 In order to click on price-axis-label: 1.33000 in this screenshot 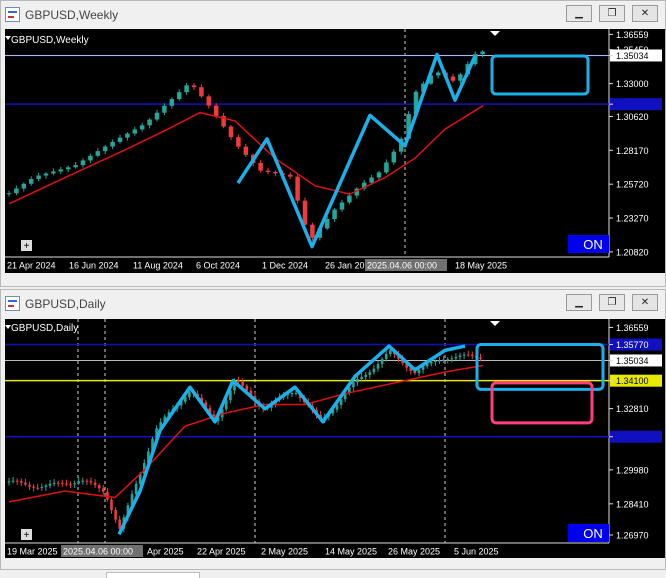, I will do `click(632, 84)`.